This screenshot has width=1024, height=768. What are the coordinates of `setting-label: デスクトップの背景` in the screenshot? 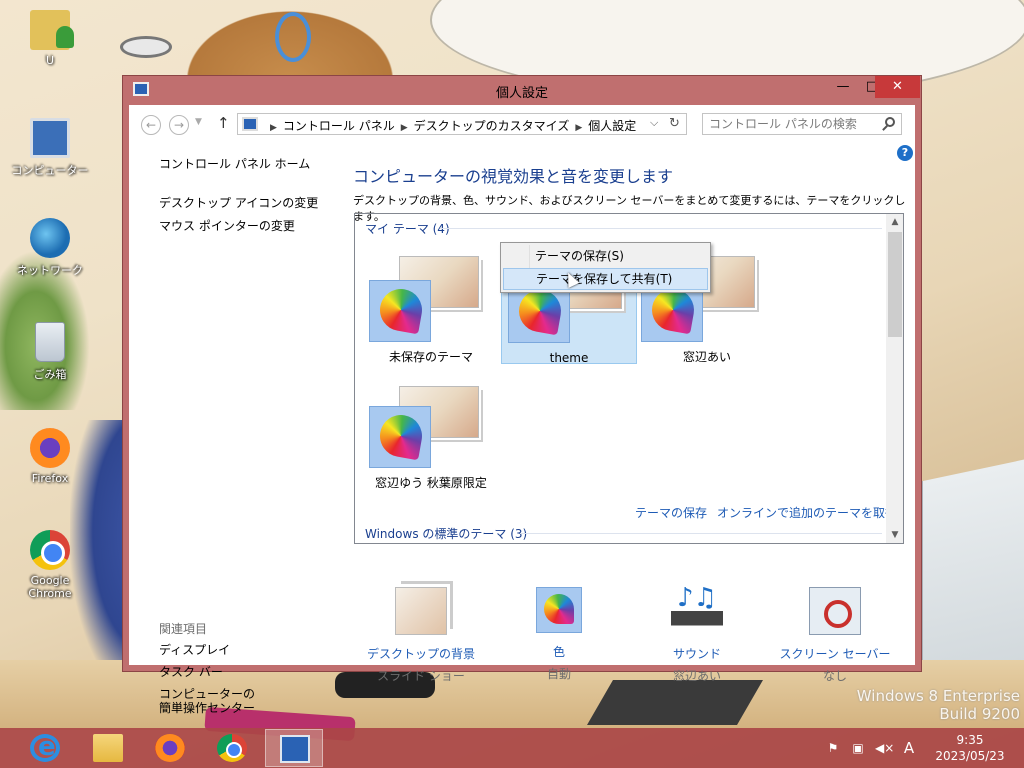 It's located at (421, 653).